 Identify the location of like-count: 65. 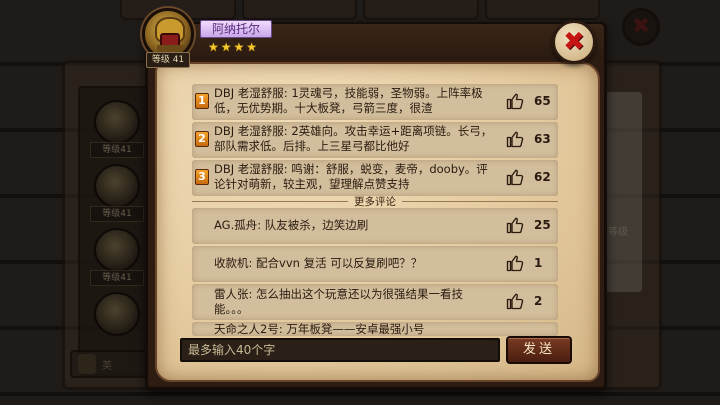
(542, 101).